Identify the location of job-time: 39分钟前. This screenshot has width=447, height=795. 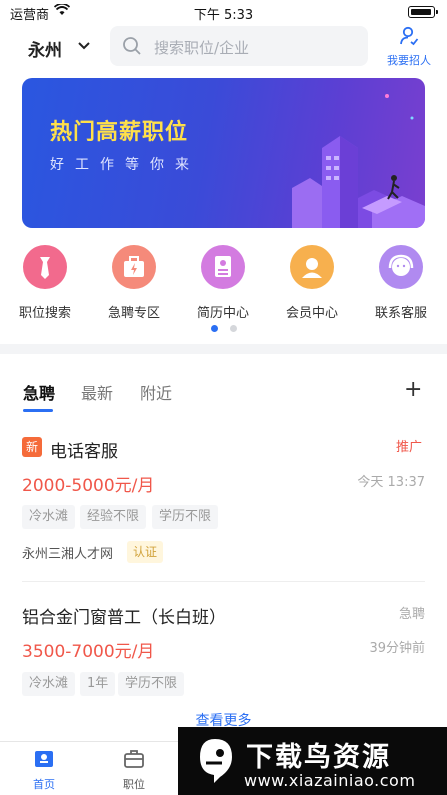
(397, 648).